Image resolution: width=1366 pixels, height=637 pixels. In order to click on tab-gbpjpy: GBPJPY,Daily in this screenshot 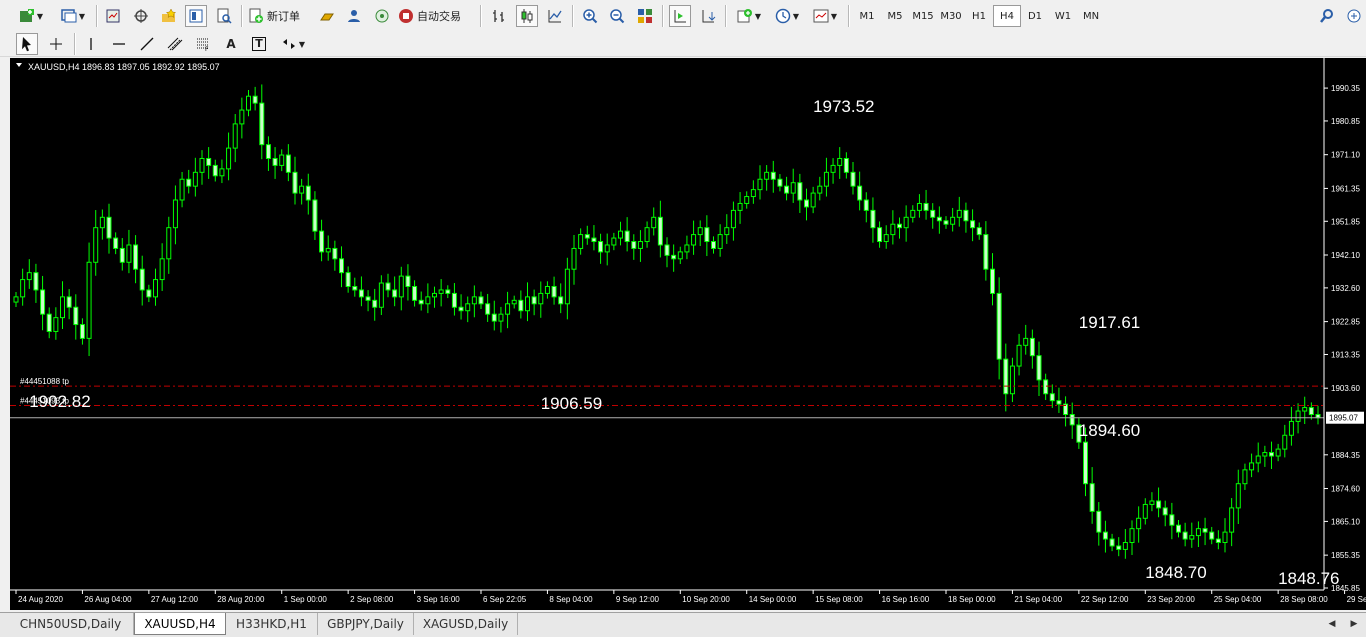, I will do `click(366, 624)`.